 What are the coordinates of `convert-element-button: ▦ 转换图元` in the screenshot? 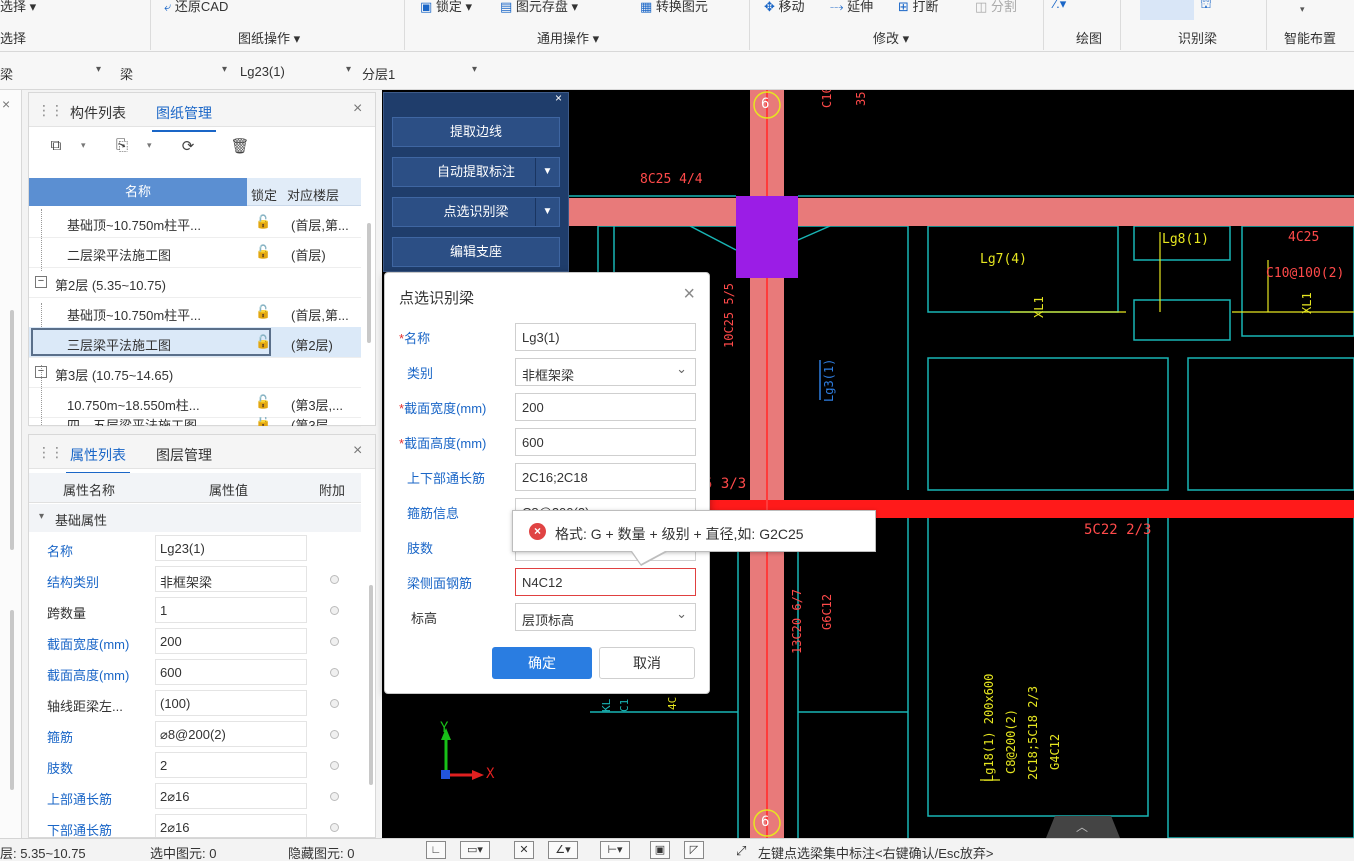 It's located at (674, 7).